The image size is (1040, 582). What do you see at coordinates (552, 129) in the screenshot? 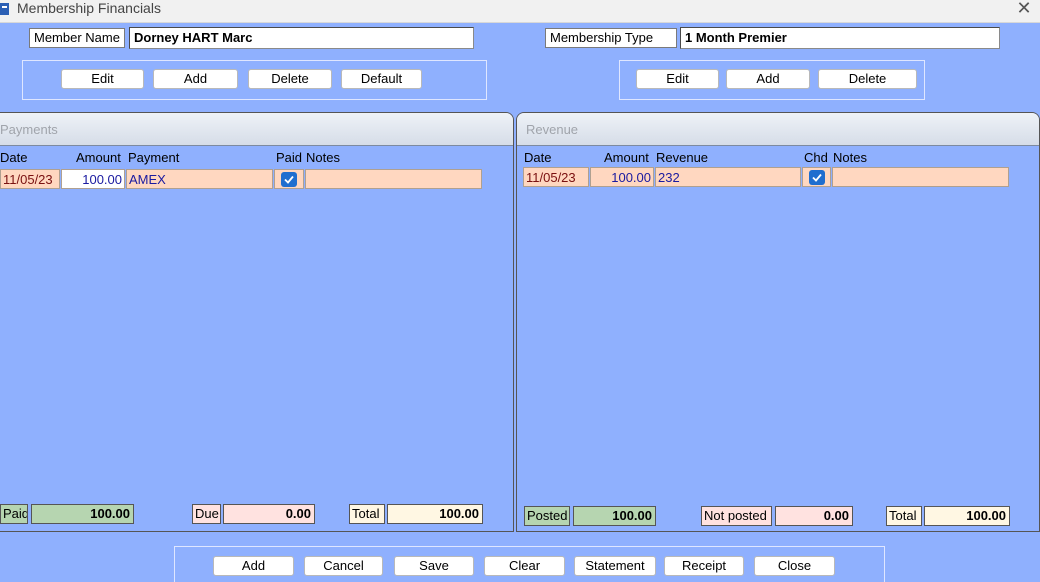
I see `revenue-title: Revenue` at bounding box center [552, 129].